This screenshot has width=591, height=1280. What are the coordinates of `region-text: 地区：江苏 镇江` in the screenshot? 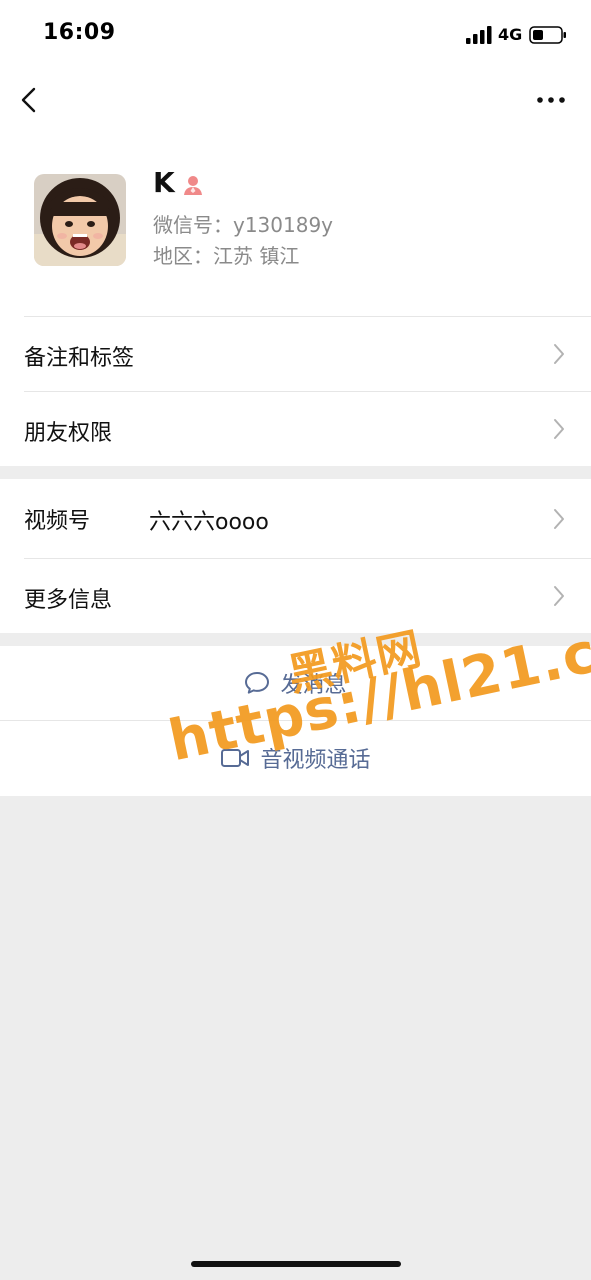 It's located at (226, 256).